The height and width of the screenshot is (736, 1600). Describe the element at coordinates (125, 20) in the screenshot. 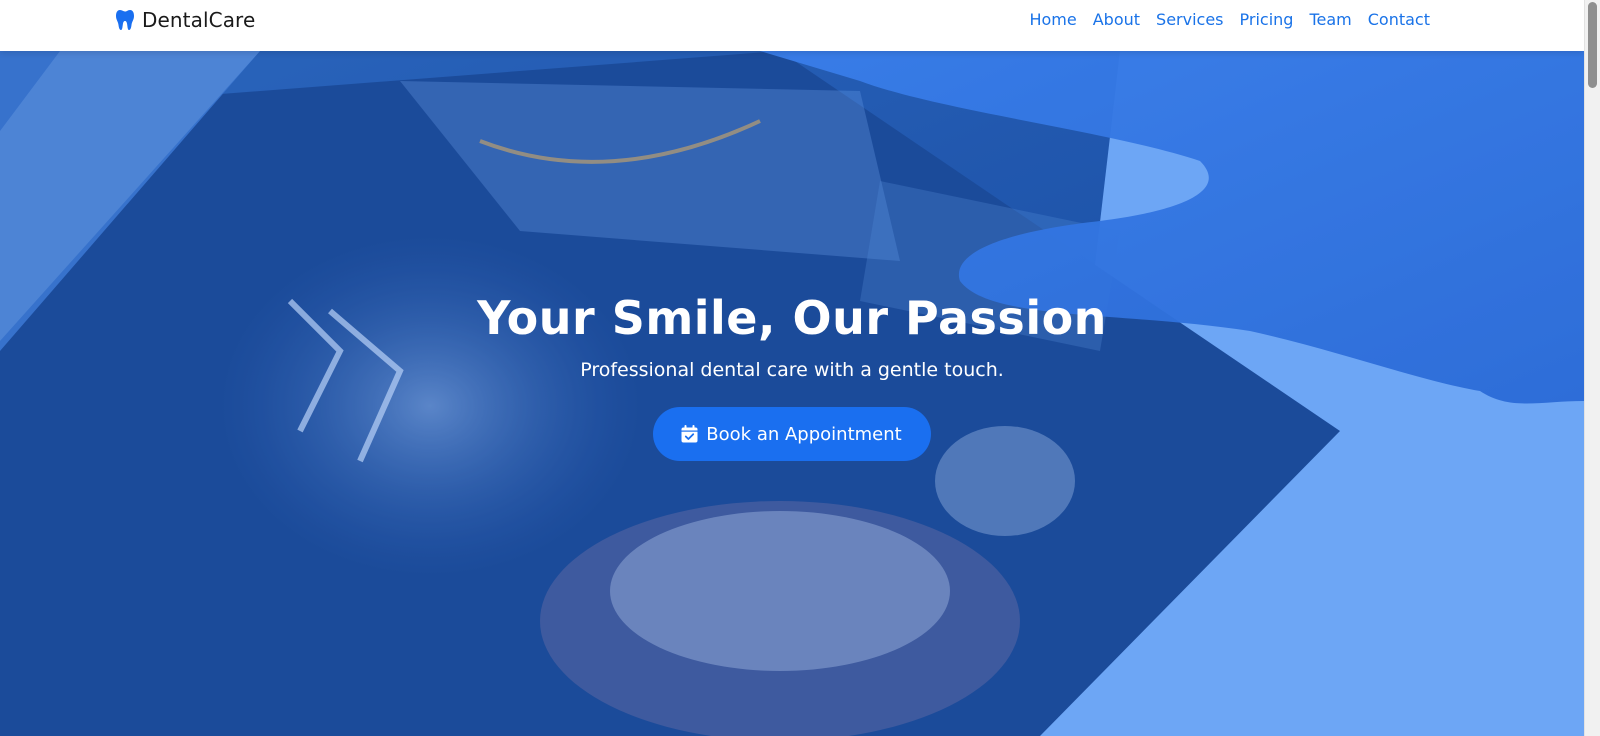

I see `tooth-icon` at that location.